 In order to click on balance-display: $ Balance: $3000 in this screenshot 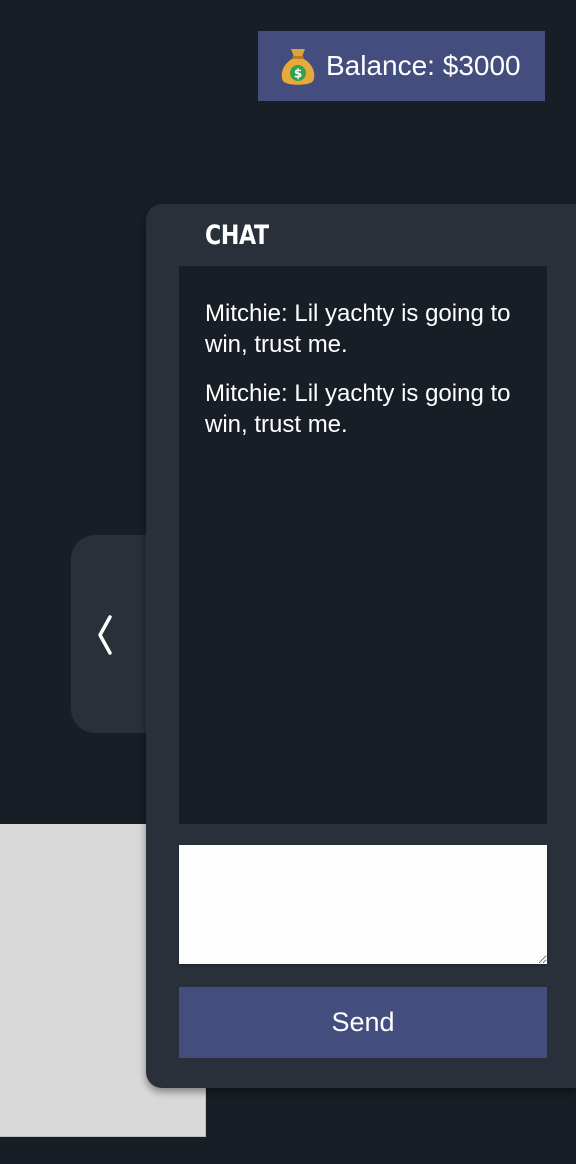, I will do `click(401, 66)`.